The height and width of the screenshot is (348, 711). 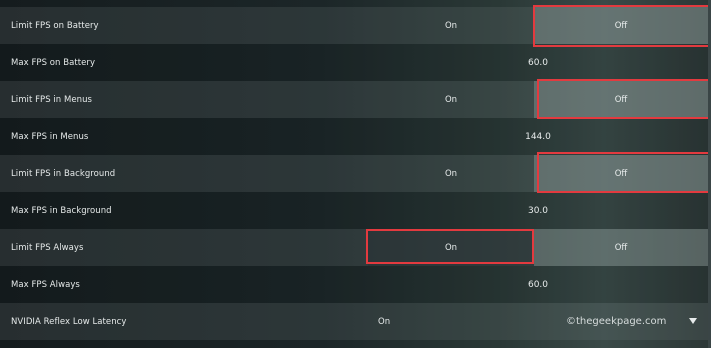 What do you see at coordinates (621, 25) in the screenshot?
I see `limit-fps-on-battery-off-option: Off` at bounding box center [621, 25].